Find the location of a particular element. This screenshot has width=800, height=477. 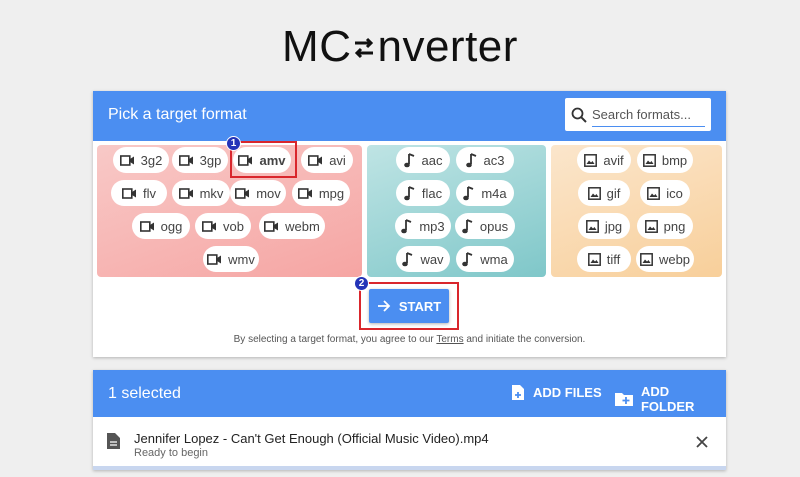

format-chip-label: opus is located at coordinates (494, 226).